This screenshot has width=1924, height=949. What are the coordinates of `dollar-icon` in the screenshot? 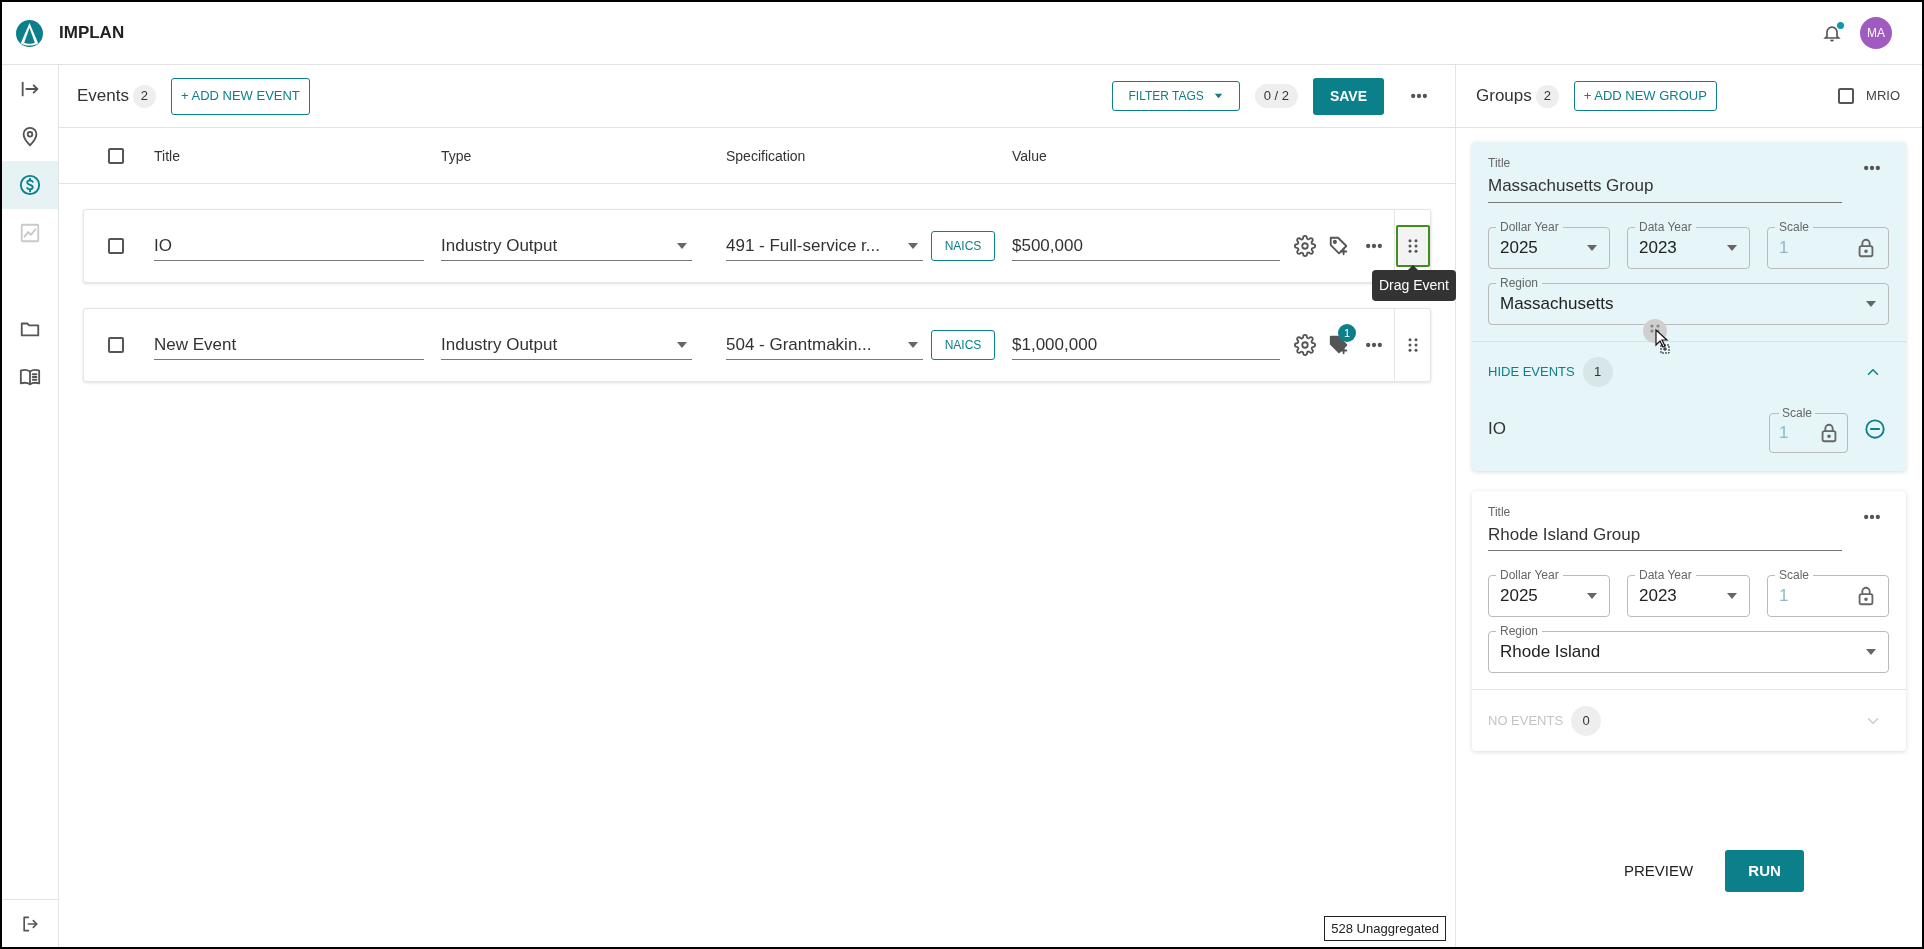 It's located at (30, 185).